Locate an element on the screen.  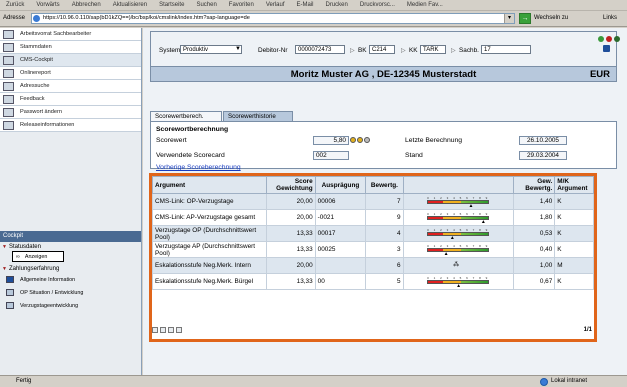
system-label: System is located at coordinates (170, 50).